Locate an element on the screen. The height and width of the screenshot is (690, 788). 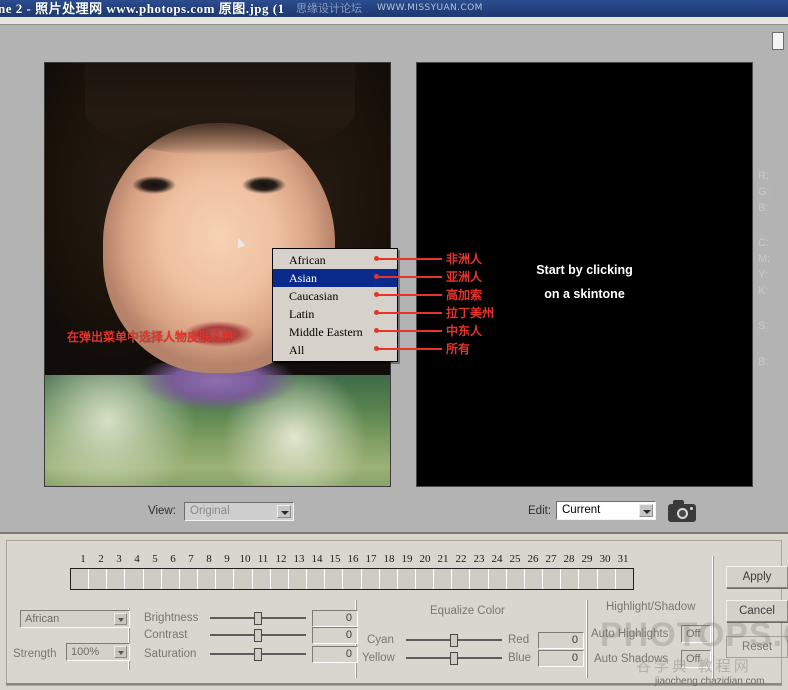
strength-select: 100% is located at coordinates (98, 652).